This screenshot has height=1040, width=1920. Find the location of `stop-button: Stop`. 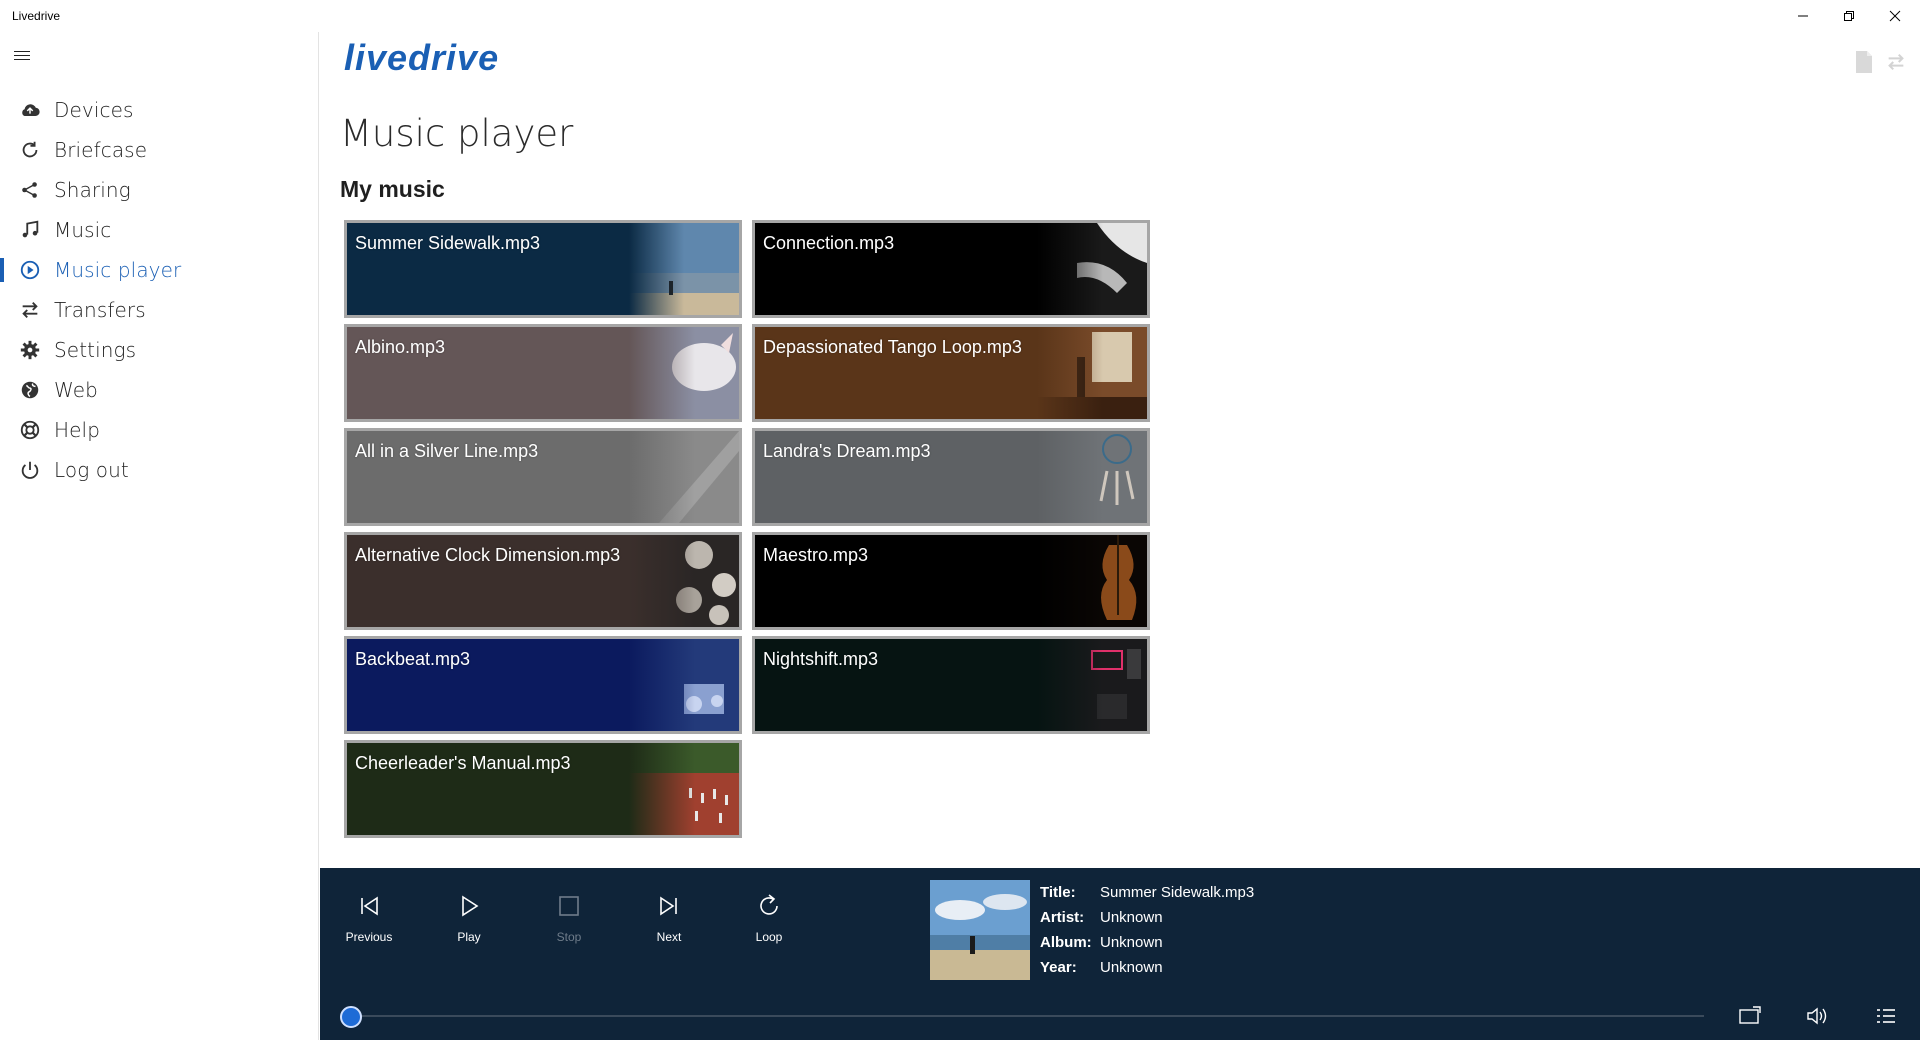

stop-button: Stop is located at coordinates (569, 925).